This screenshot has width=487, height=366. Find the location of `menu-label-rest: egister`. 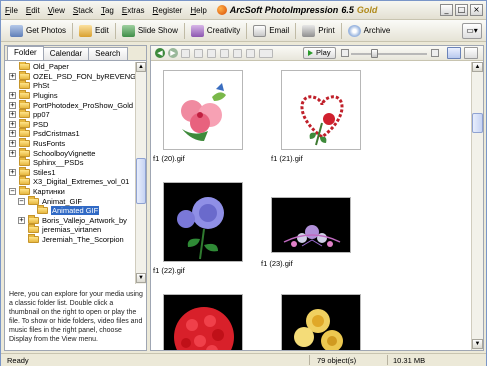

menu-label-rest: egister is located at coordinates (170, 10).